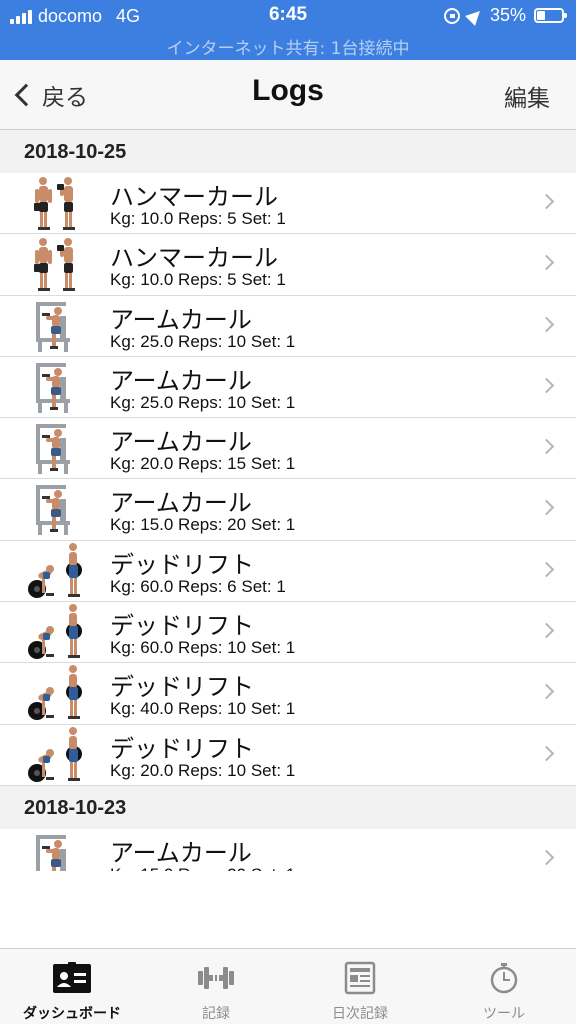 This screenshot has width=576, height=1024. What do you see at coordinates (198, 586) in the screenshot?
I see `exercise-detail: Kg: 60.0 Reps: 6 Set: 1` at bounding box center [198, 586].